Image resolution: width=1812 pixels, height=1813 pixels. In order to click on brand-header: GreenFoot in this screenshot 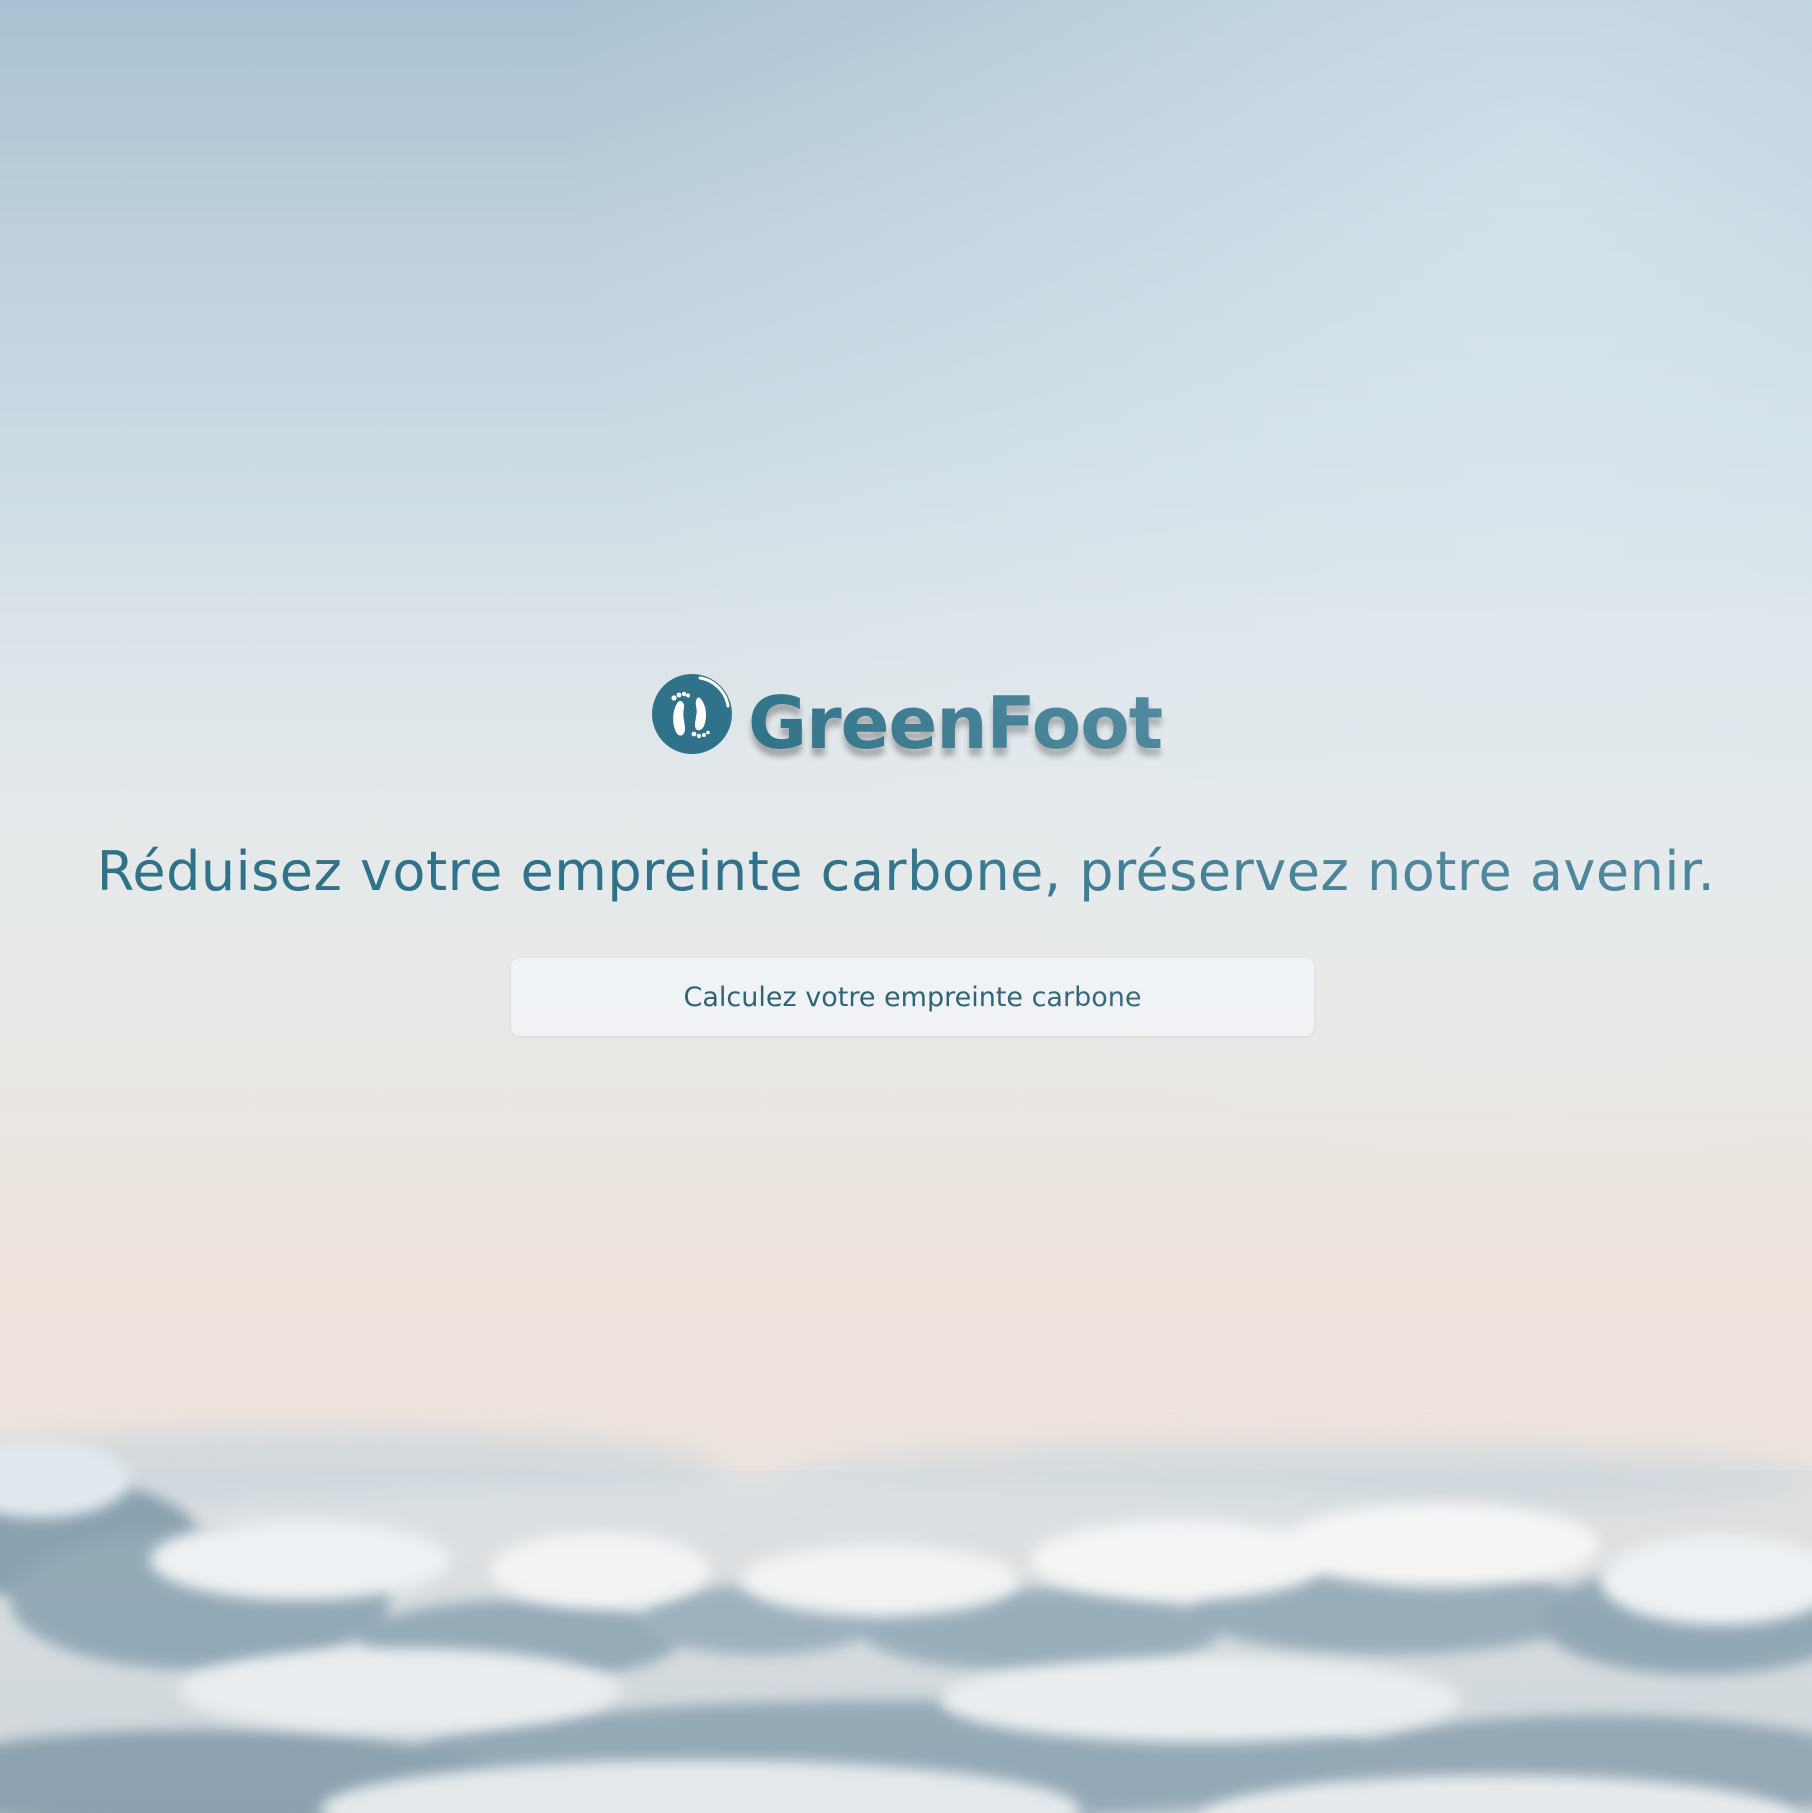, I will do `click(906, 723)`.